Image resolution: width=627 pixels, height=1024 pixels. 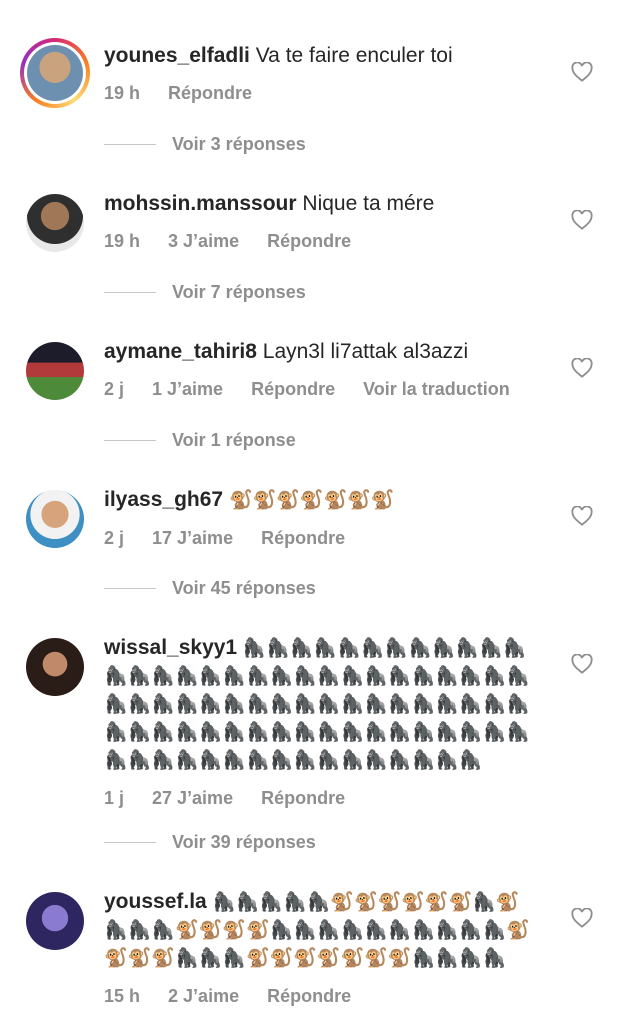 I want to click on comment-meta: 19 h 3 J’aime Répondre, so click(x=330, y=241).